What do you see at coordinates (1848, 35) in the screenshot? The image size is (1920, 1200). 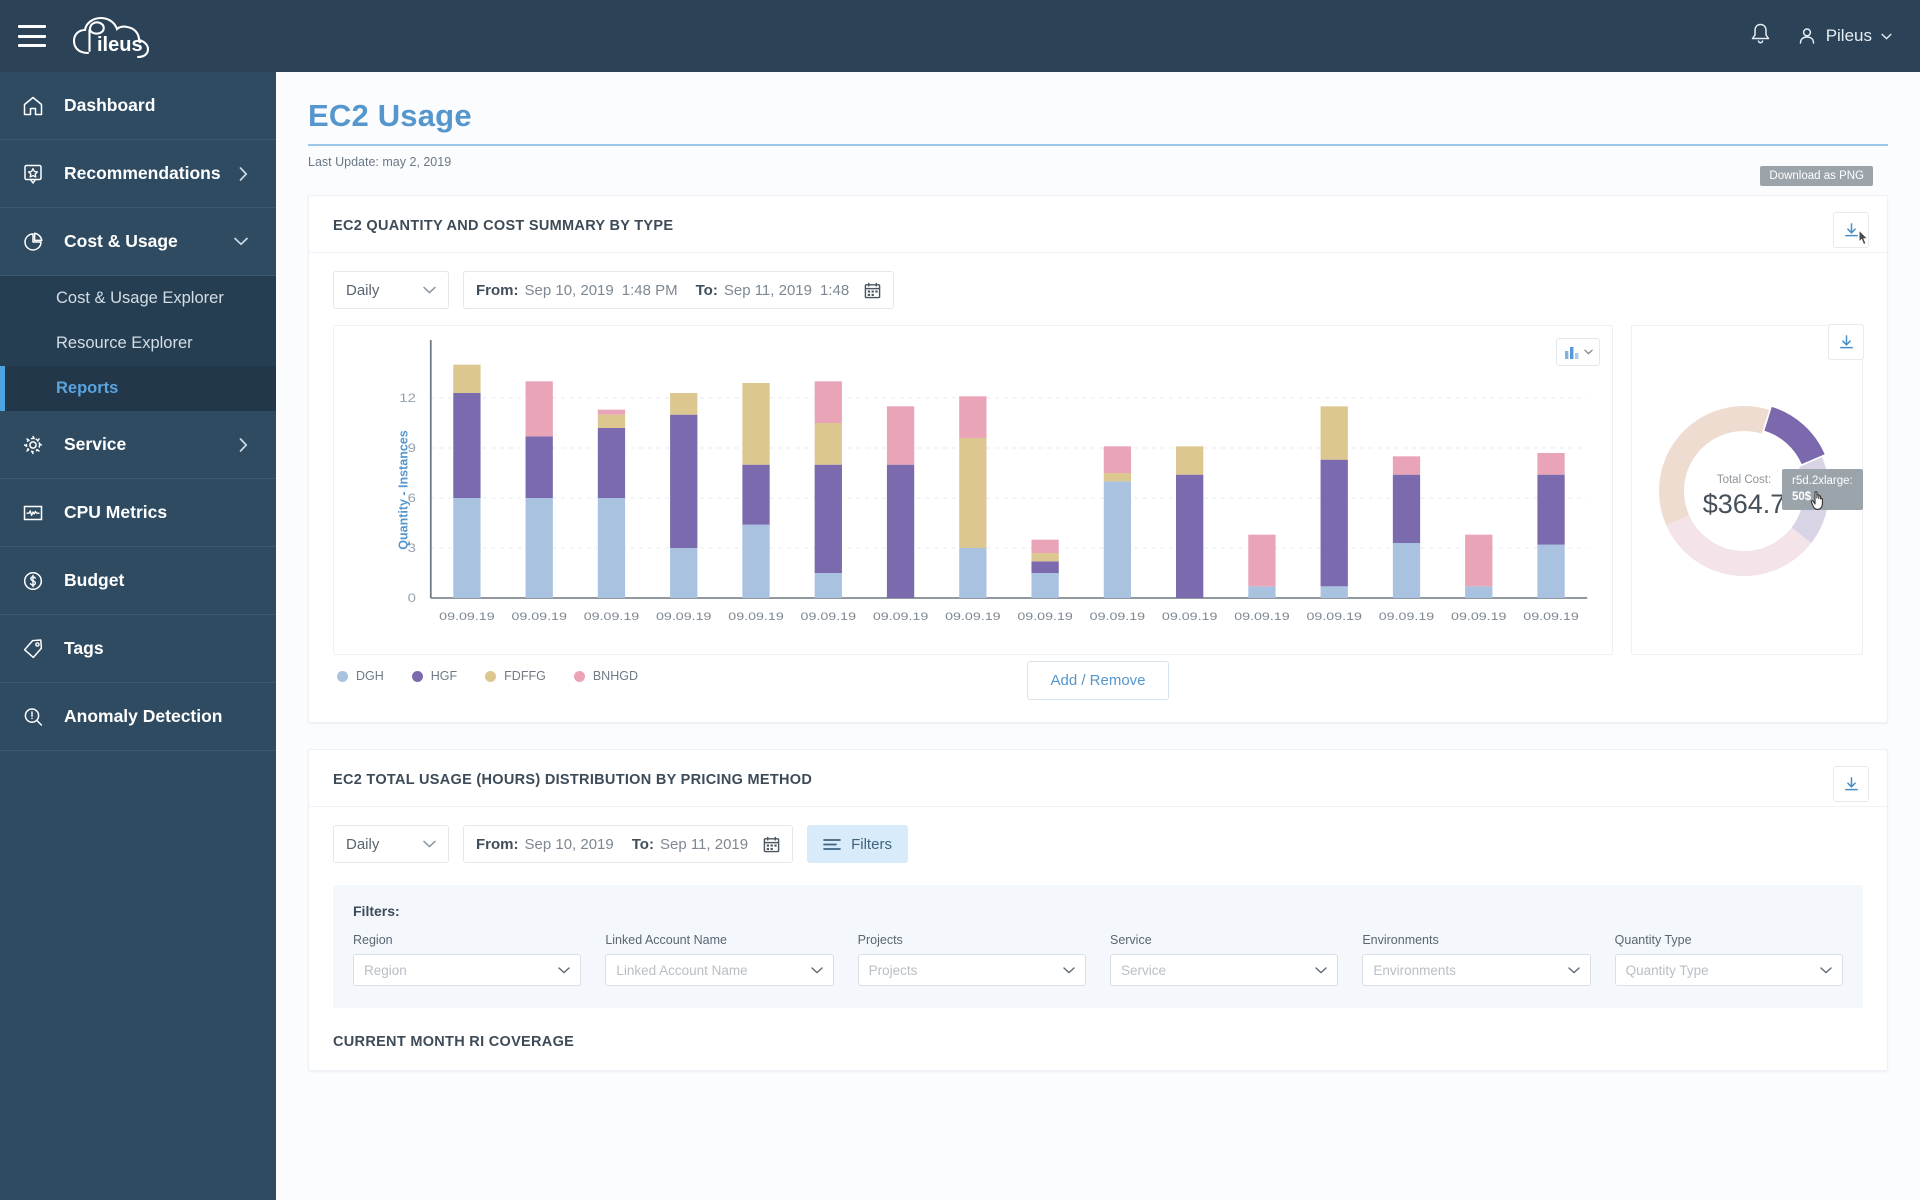 I see `user-name-label: Pileus` at bounding box center [1848, 35].